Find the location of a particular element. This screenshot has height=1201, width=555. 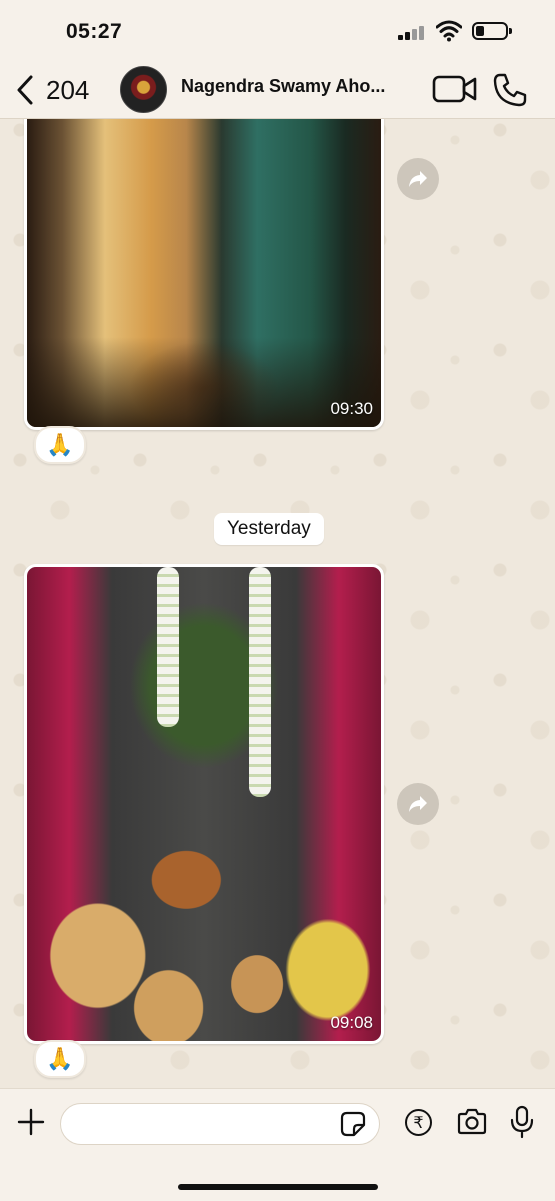

camera-icon is located at coordinates (472, 1122).